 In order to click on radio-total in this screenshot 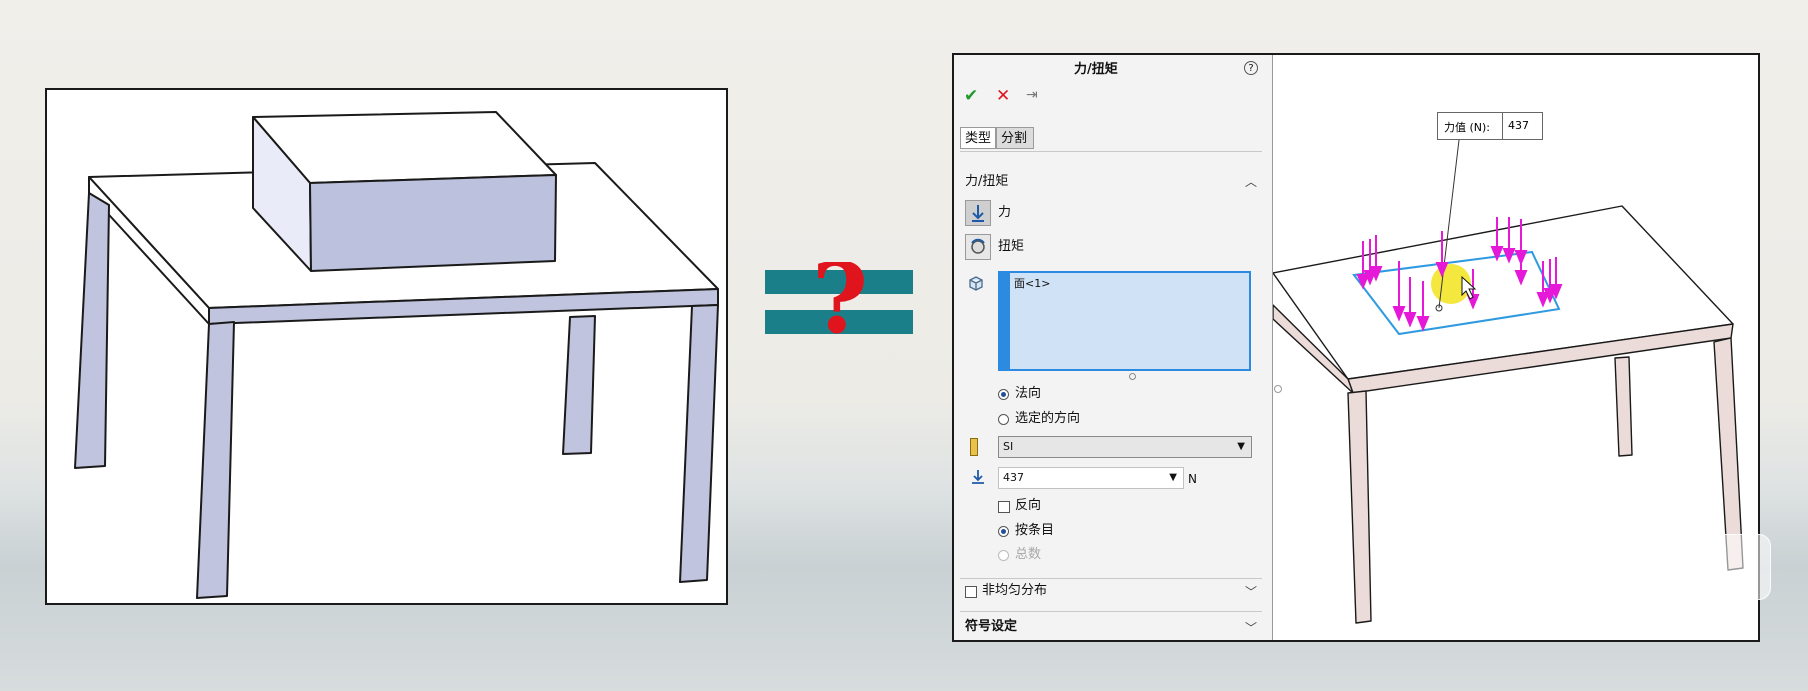, I will do `click(1003, 555)`.